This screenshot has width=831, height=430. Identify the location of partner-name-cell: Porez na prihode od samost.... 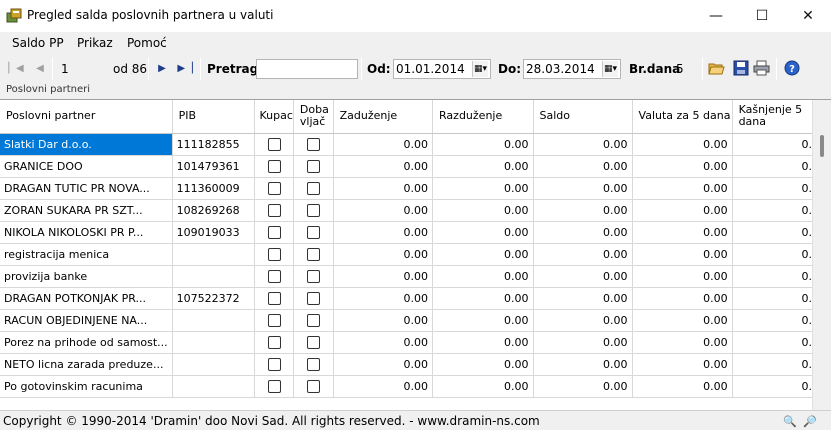
(86, 342).